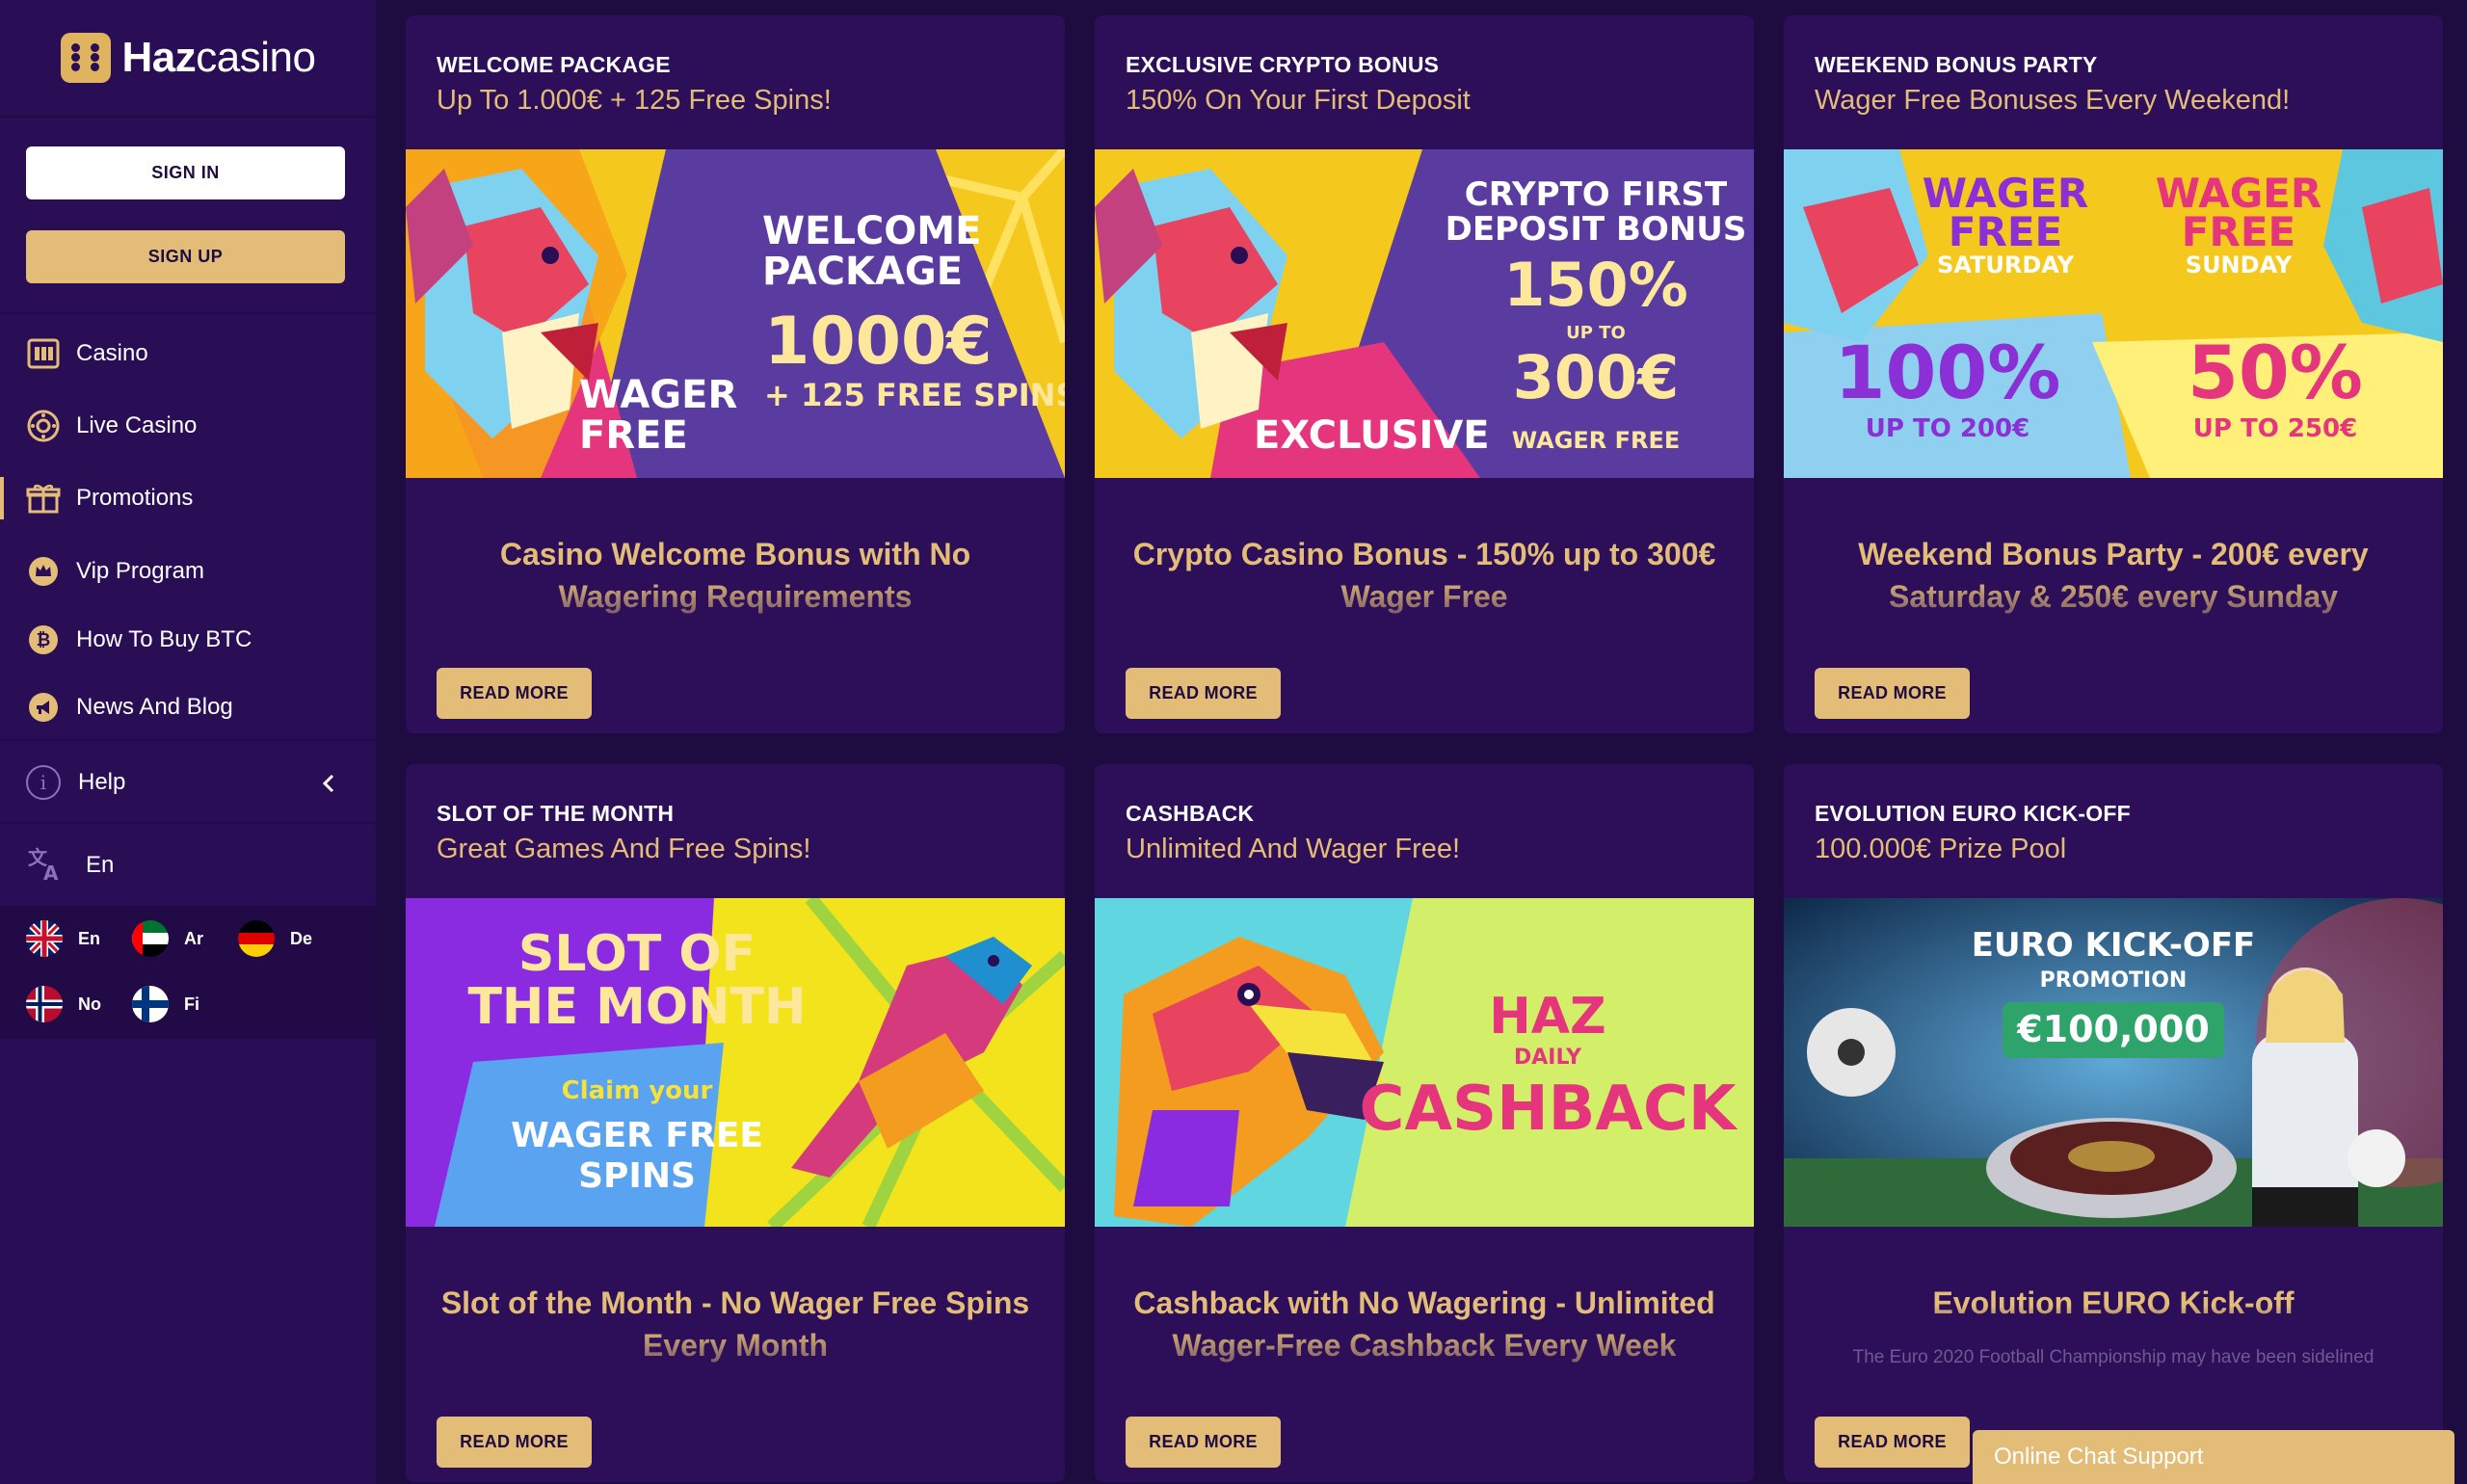  Describe the element at coordinates (63, 1004) in the screenshot. I see `language-option-no: No` at that location.